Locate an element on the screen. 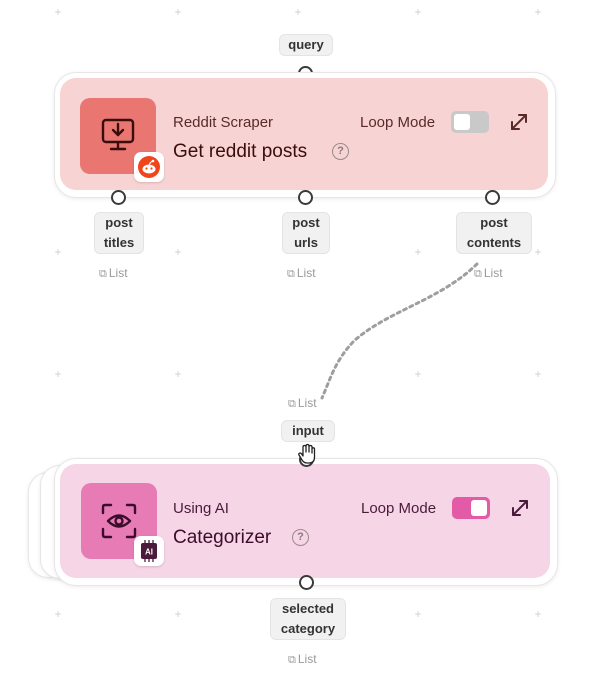 The image size is (600, 676). label-line: selected is located at coordinates (308, 608).